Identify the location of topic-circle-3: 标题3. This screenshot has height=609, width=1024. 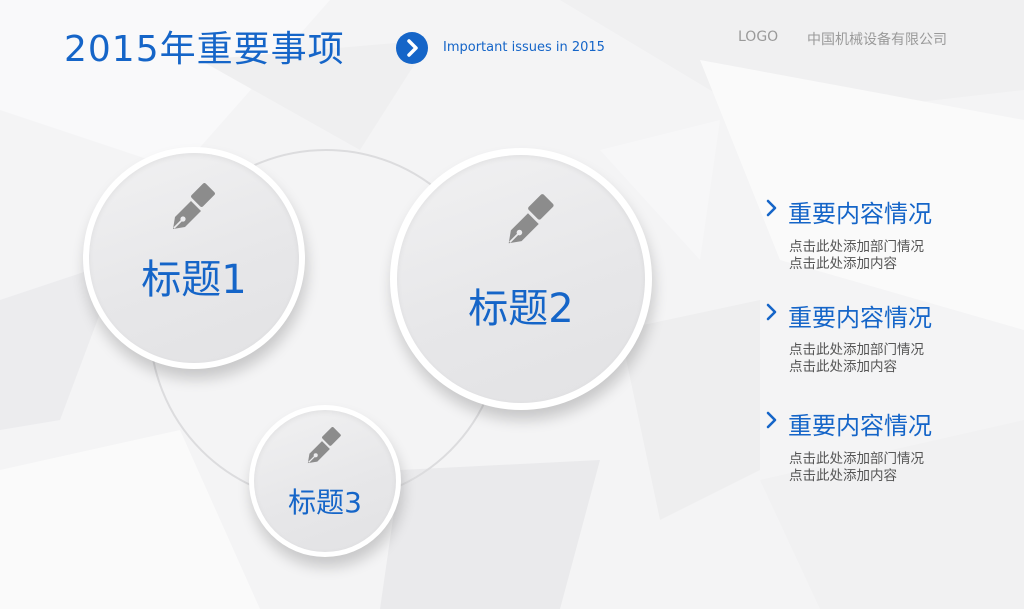
(325, 481).